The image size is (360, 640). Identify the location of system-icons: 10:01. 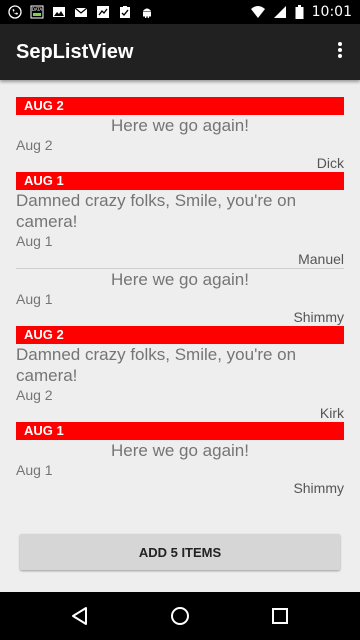
(301, 12).